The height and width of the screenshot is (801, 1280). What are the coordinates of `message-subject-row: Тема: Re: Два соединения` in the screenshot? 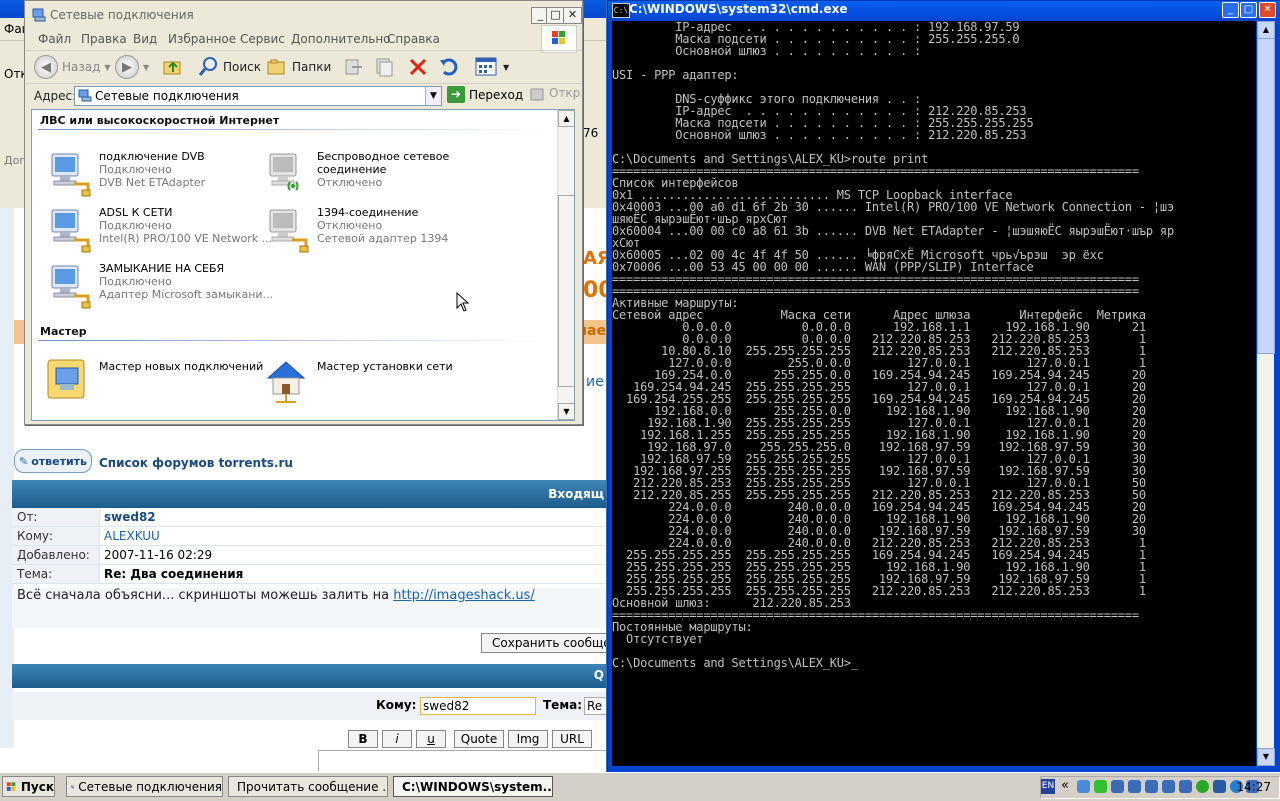 It's located at (309, 574).